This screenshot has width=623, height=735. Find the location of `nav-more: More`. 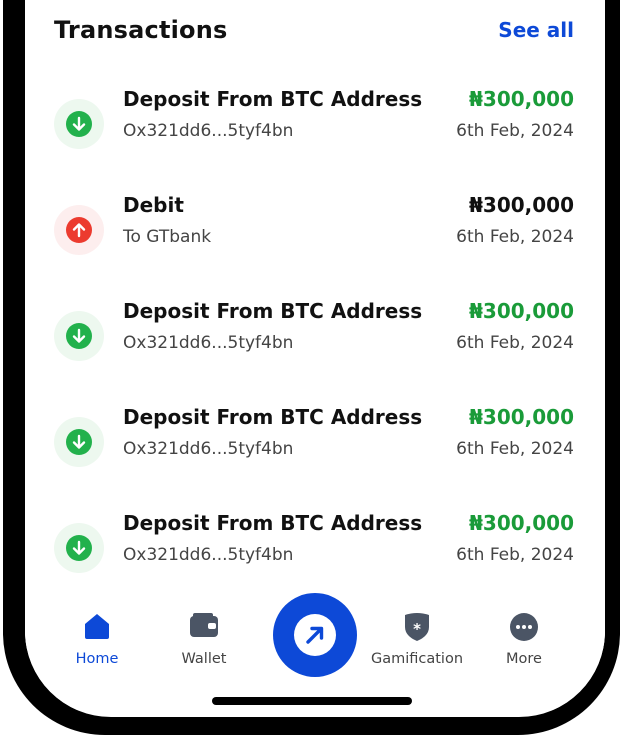

nav-more: More is located at coordinates (524, 630).